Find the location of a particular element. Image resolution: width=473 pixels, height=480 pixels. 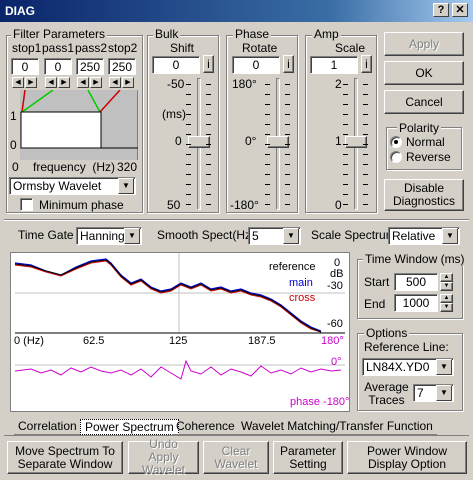

time-gate-select: Hanning ▼ is located at coordinates (109, 236).